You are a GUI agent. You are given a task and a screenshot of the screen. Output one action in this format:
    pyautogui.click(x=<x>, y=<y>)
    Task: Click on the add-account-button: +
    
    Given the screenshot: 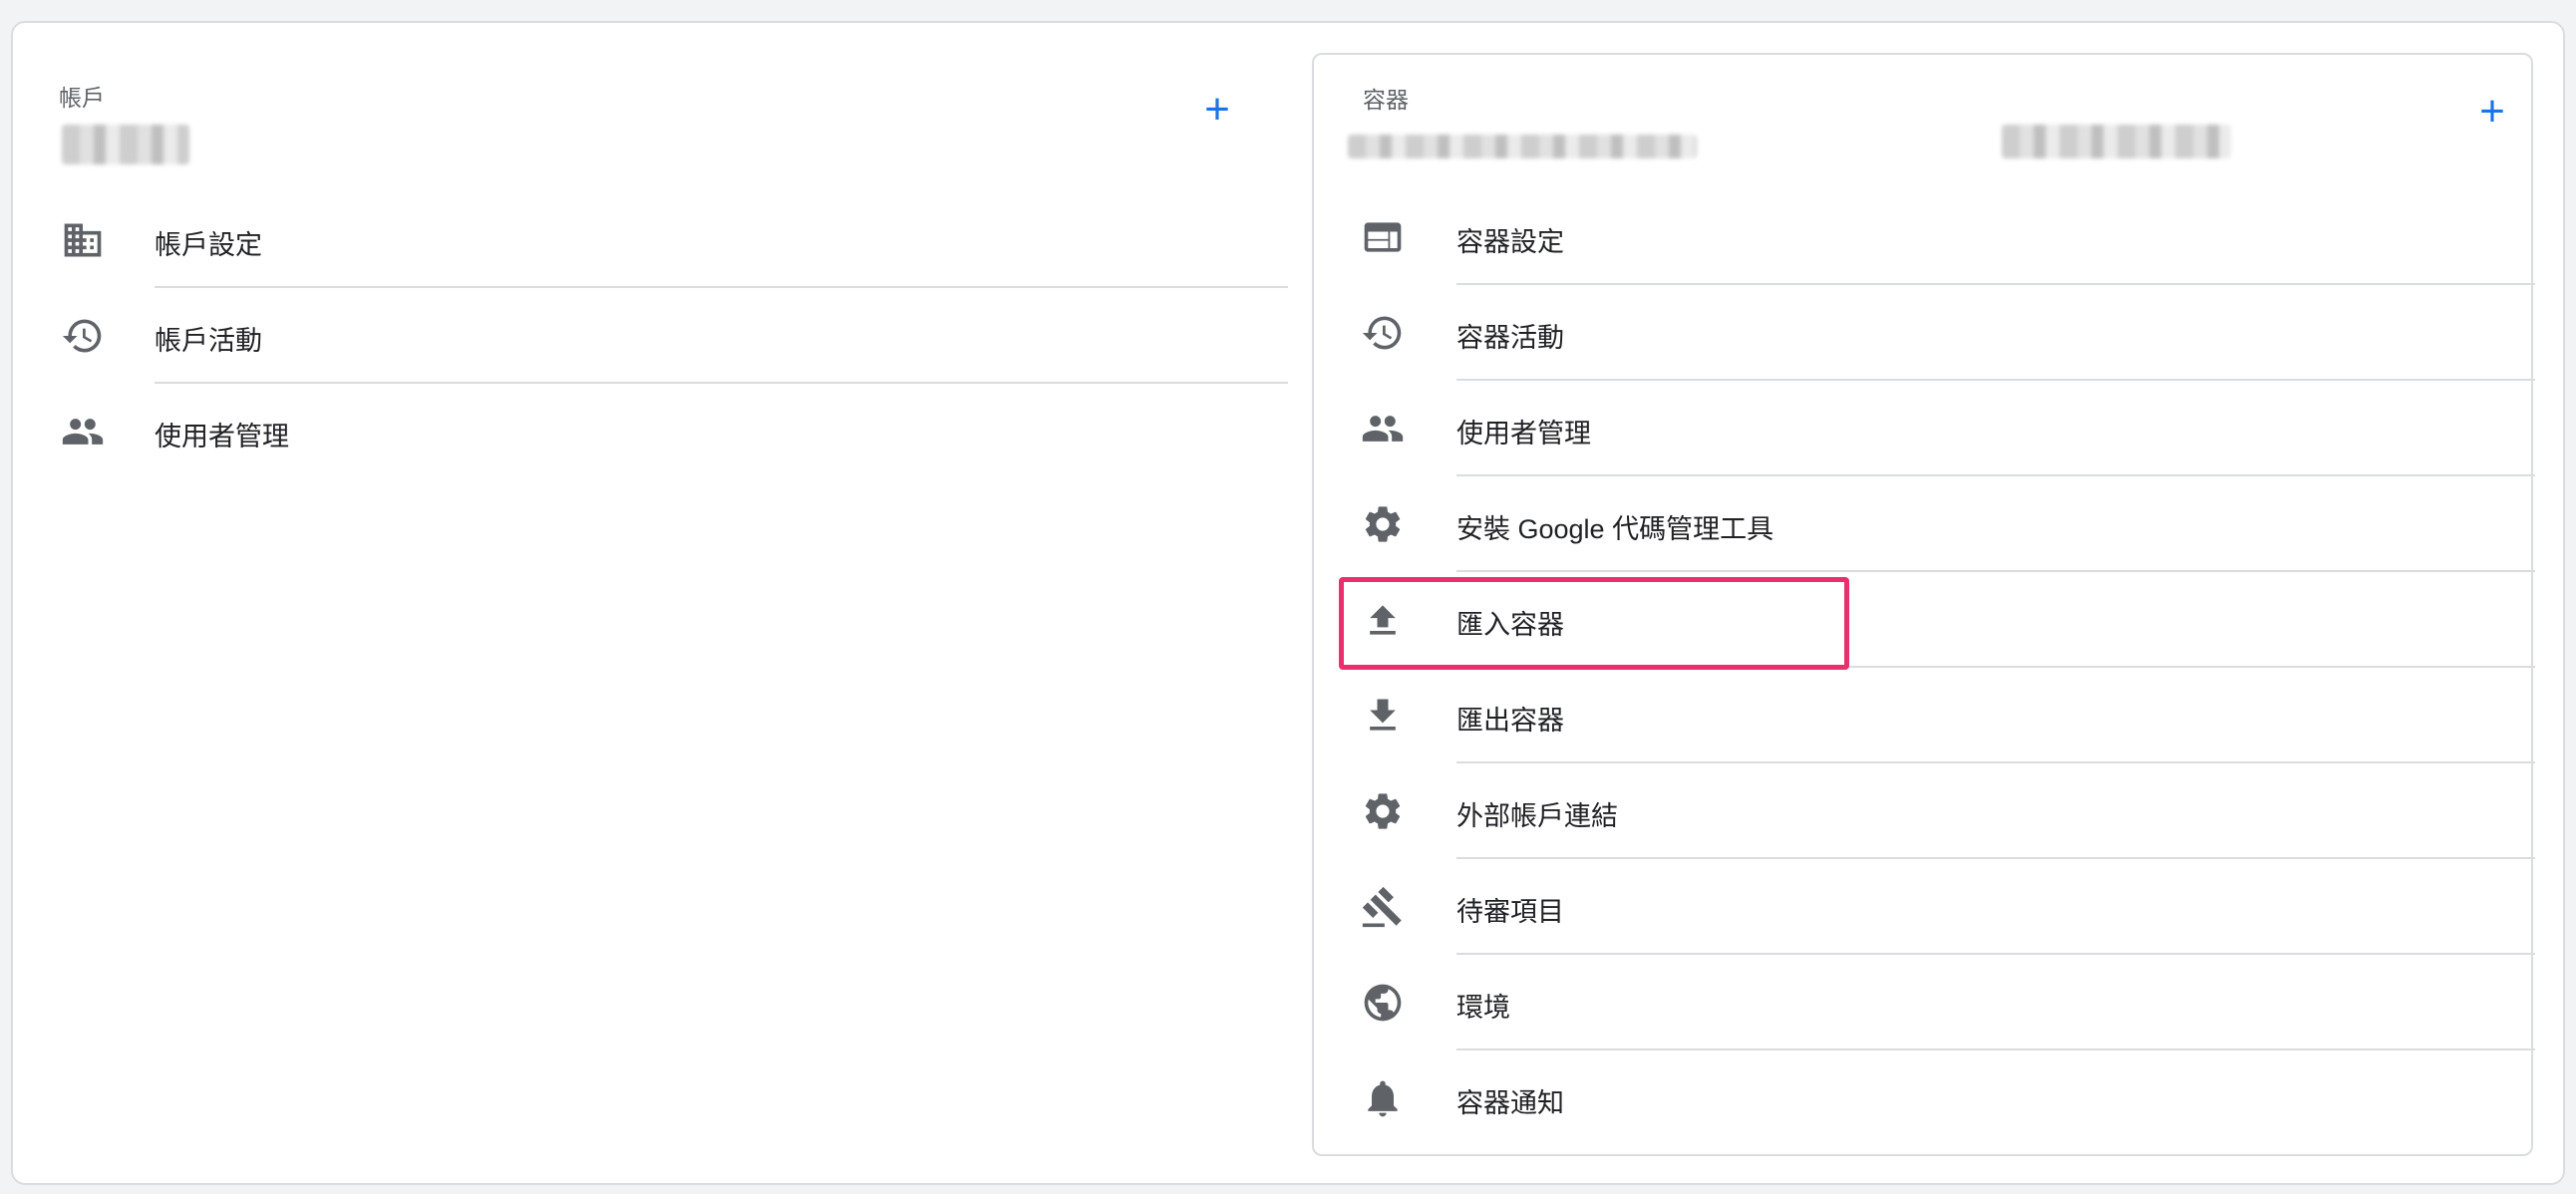 What is the action you would take?
    pyautogui.click(x=1217, y=109)
    